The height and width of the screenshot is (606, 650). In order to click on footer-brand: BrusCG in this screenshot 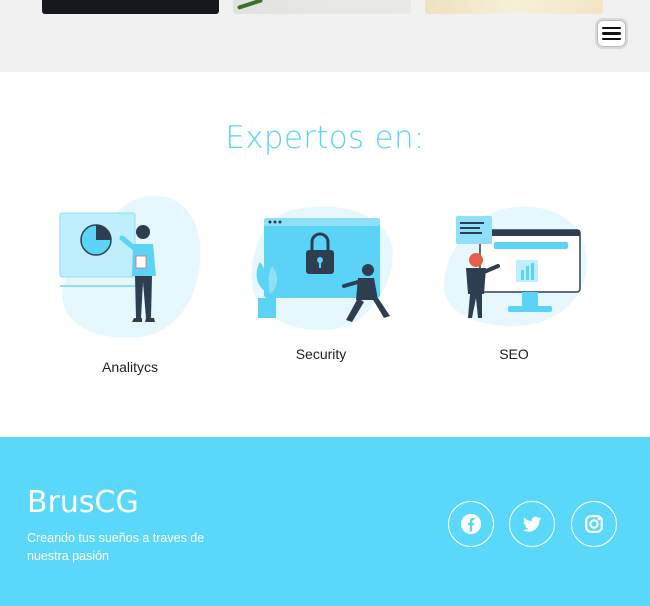, I will do `click(83, 502)`.